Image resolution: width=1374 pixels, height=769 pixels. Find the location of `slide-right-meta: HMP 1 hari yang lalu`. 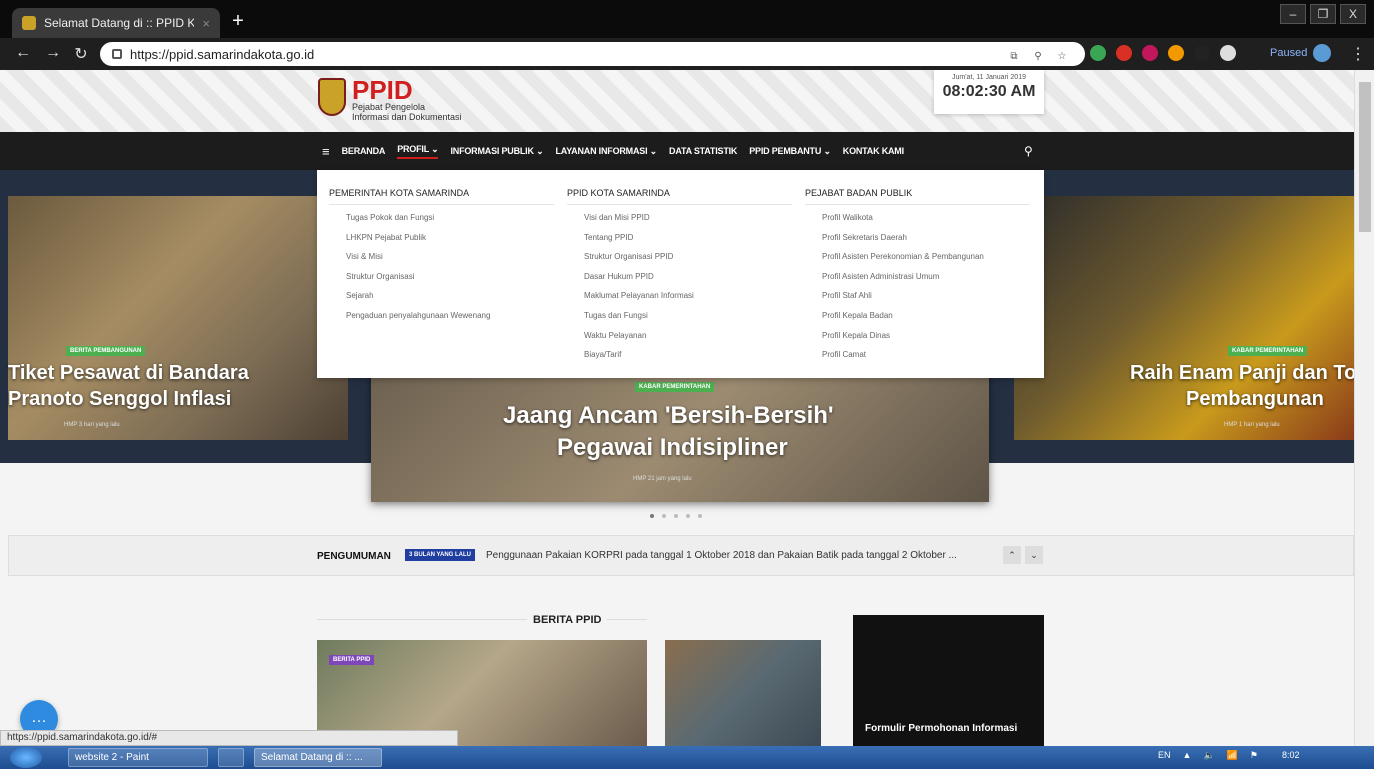

slide-right-meta: HMP 1 hari yang lalu is located at coordinates (1252, 425).